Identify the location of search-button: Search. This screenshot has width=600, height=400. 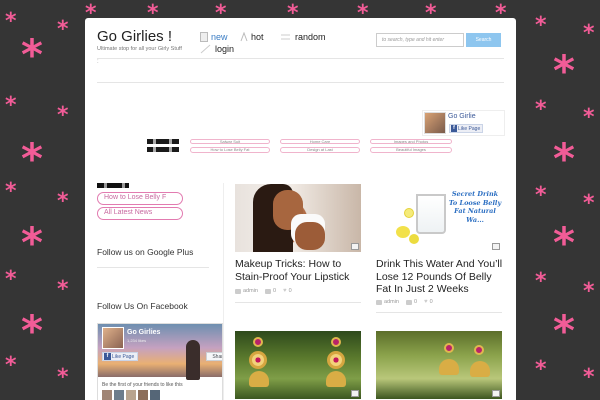
(483, 40).